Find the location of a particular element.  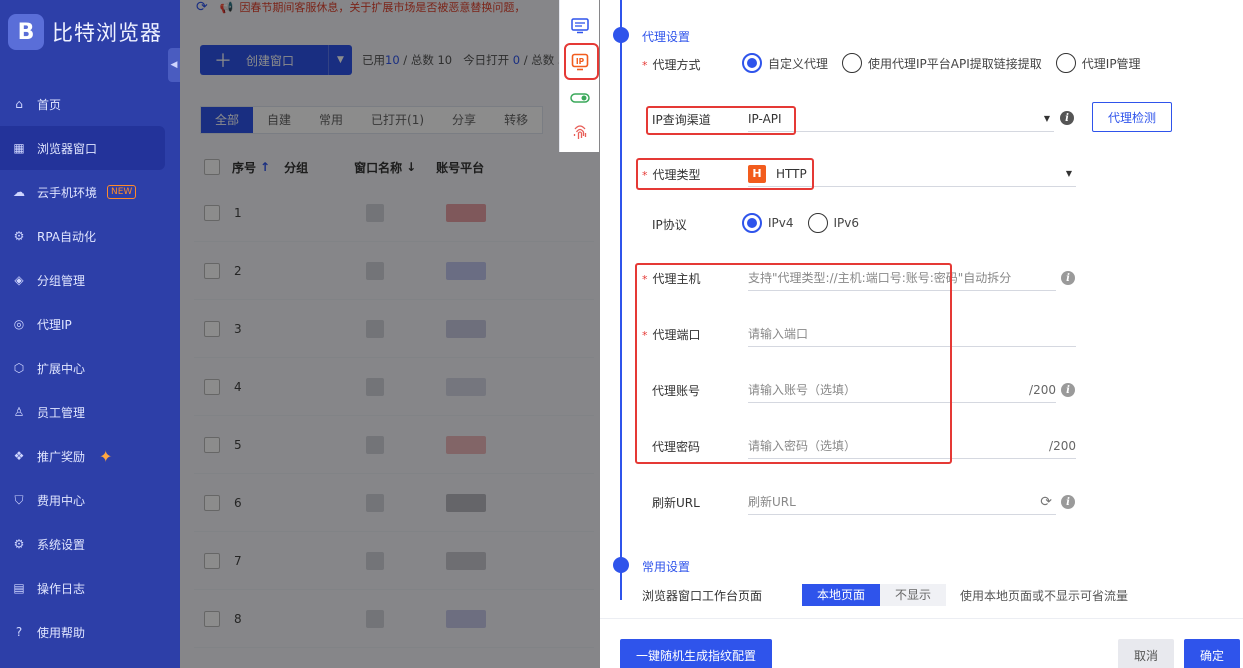

proxy-method-manage: 代理IP管理 is located at coordinates (1098, 63).